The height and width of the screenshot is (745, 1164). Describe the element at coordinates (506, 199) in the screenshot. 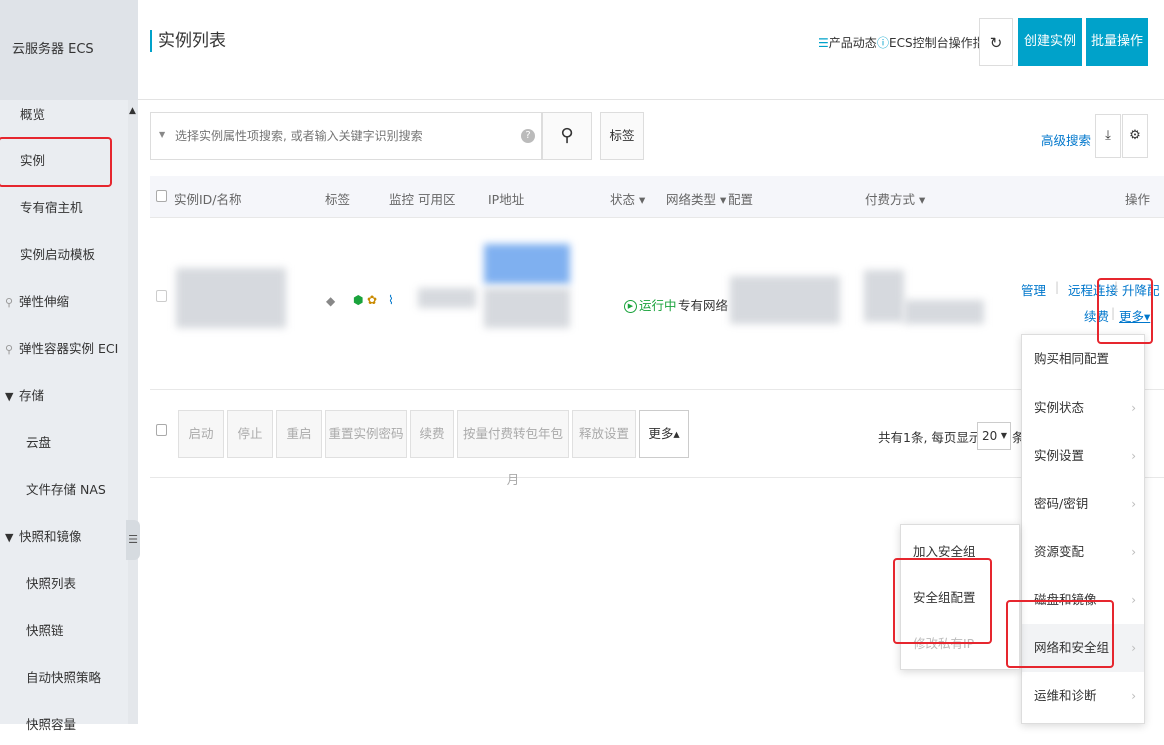

I see `th-ip: IP地址` at that location.